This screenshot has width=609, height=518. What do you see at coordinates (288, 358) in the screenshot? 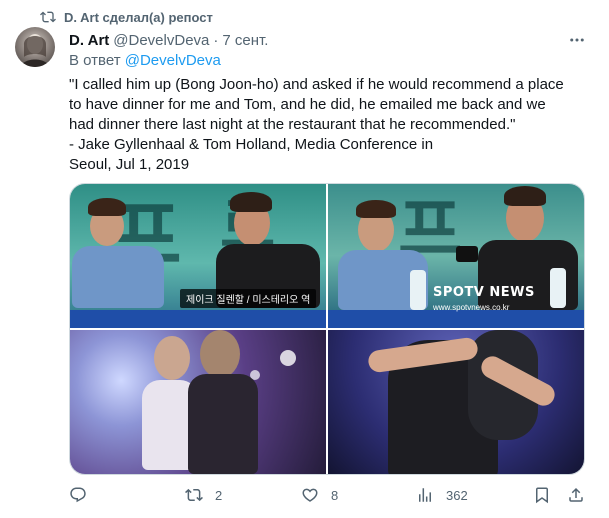
I see `stage-light` at bounding box center [288, 358].